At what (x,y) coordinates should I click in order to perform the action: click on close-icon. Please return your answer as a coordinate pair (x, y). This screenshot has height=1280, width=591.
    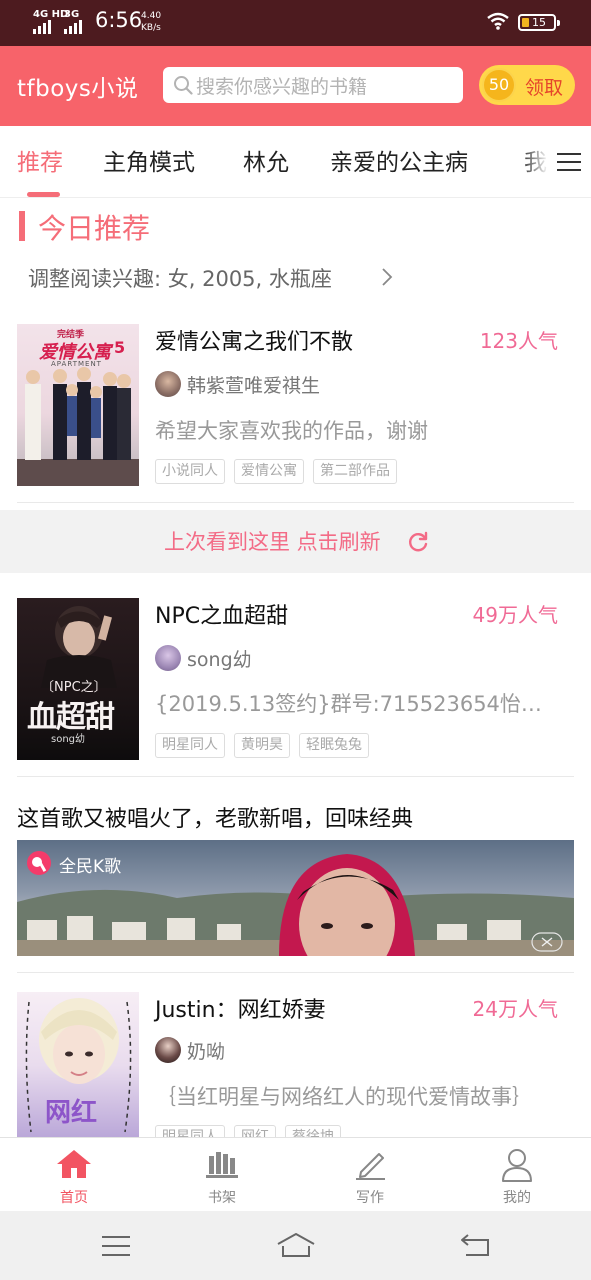
    Looking at the image, I should click on (547, 942).